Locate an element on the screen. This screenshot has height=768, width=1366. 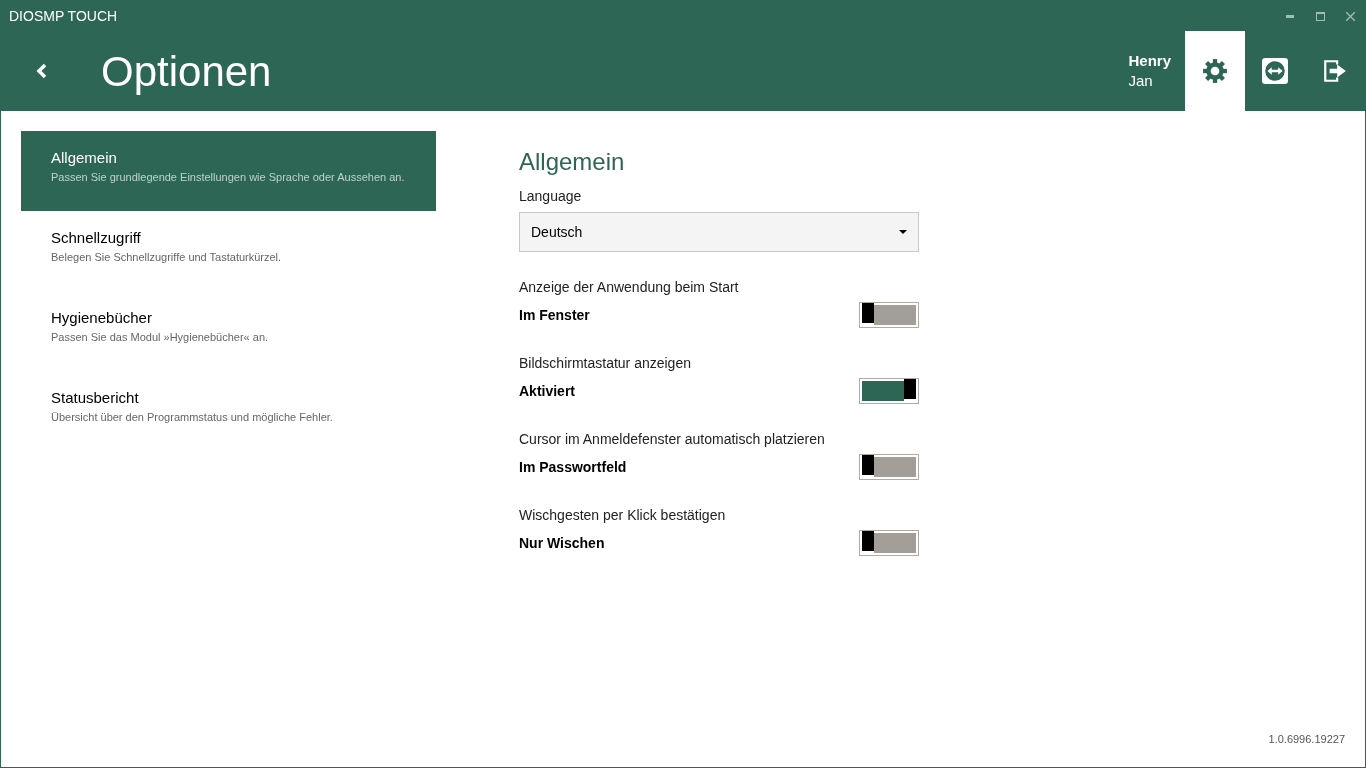
setting-value: Aktiviert is located at coordinates (547, 391).